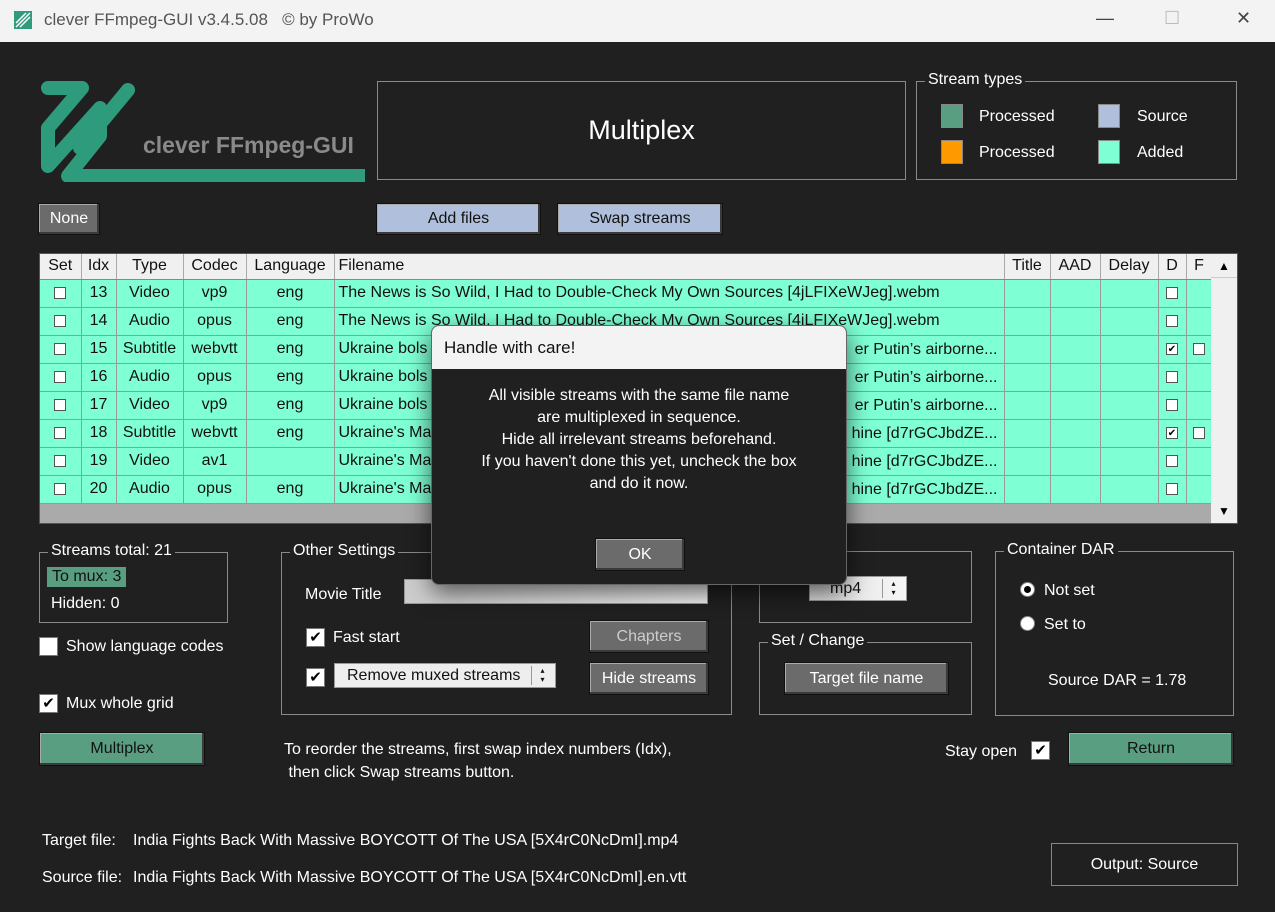 Image resolution: width=1275 pixels, height=912 pixels. What do you see at coordinates (99, 377) in the screenshot?
I see `idx-cell: 16` at bounding box center [99, 377].